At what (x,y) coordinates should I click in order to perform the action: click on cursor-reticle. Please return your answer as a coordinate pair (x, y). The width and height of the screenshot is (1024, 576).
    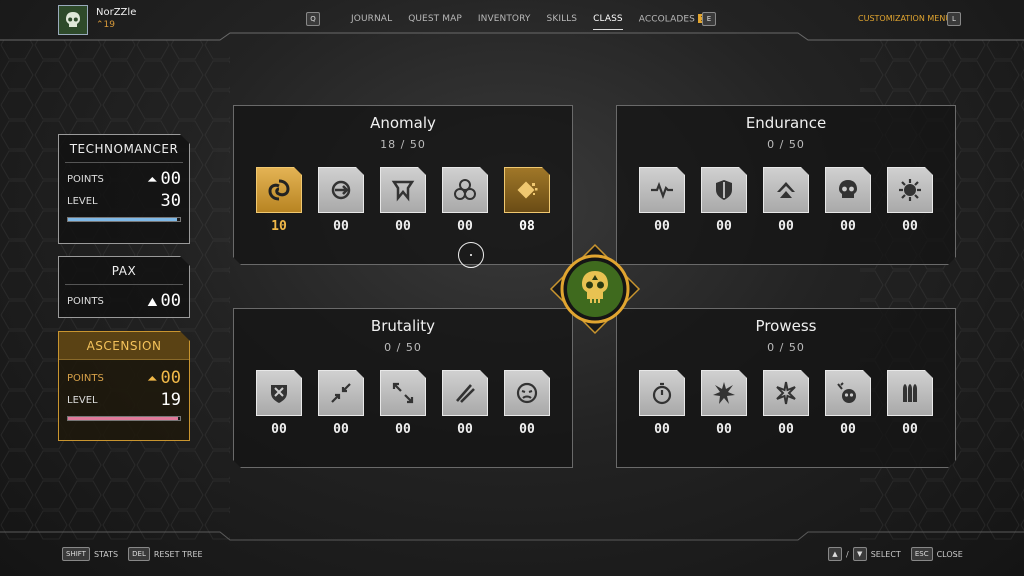
    Looking at the image, I should click on (471, 255).